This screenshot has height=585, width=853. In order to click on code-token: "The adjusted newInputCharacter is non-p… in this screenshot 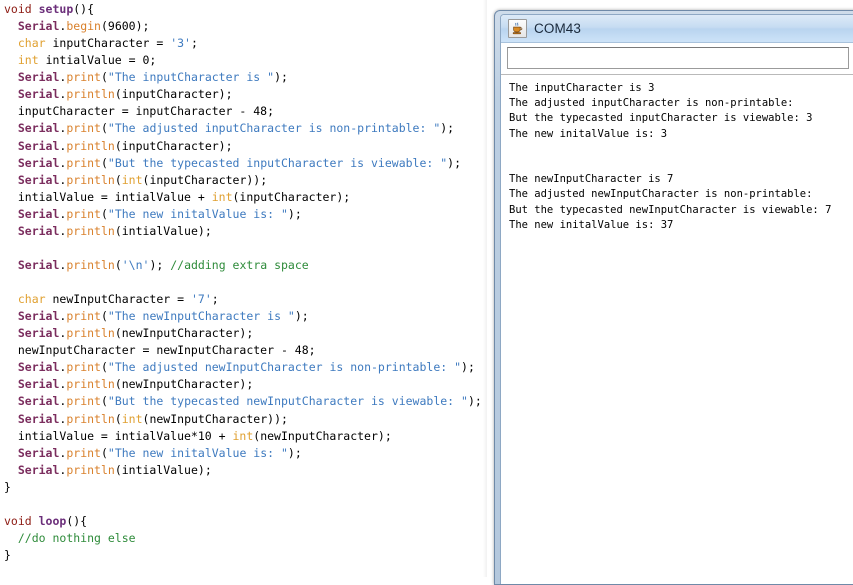, I will do `click(284, 367)`.